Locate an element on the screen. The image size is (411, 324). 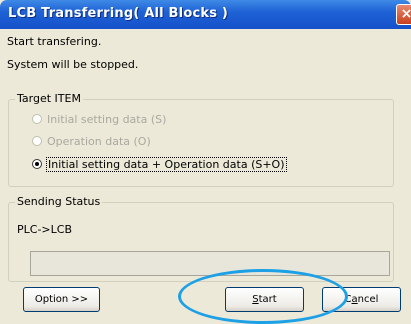
message-line-1: Start transfering. is located at coordinates (54, 41).